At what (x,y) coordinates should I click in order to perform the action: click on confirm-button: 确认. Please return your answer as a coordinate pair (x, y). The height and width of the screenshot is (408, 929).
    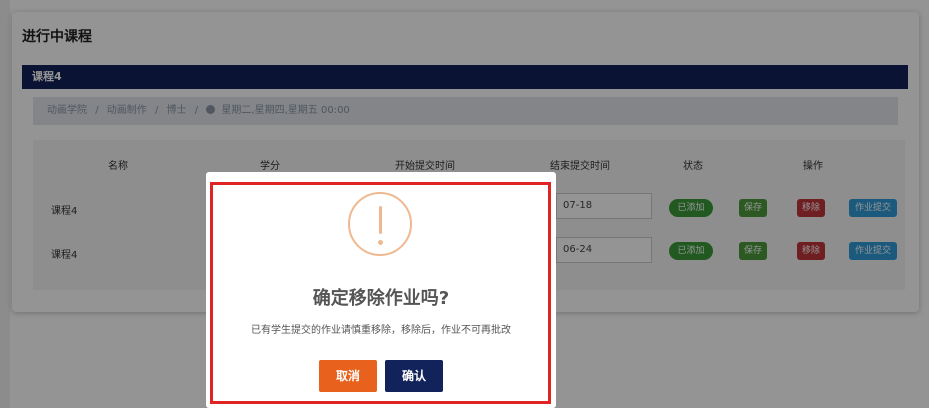
    Looking at the image, I should click on (414, 376).